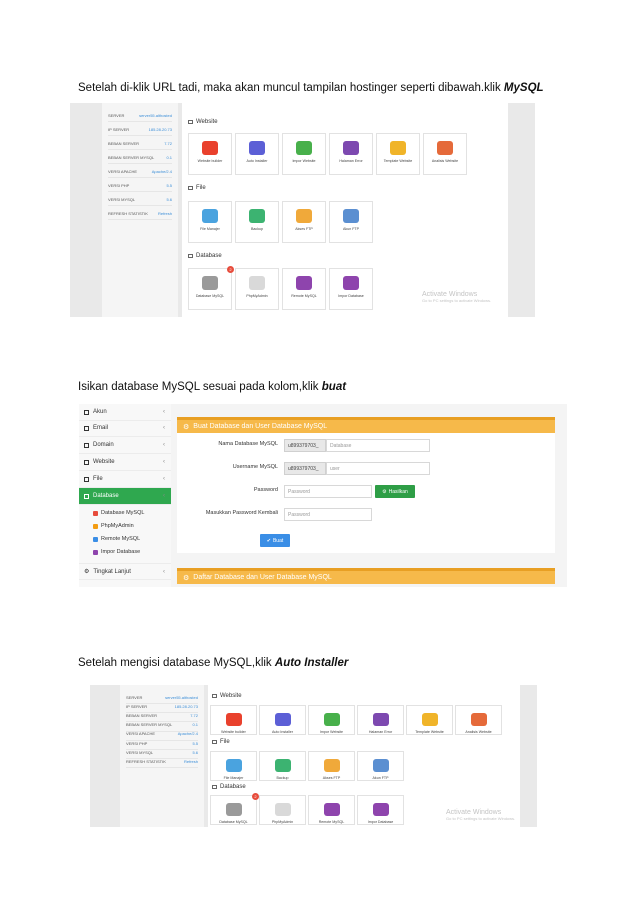  I want to click on sidebar-item-domain: Domain ‹, so click(125, 445).